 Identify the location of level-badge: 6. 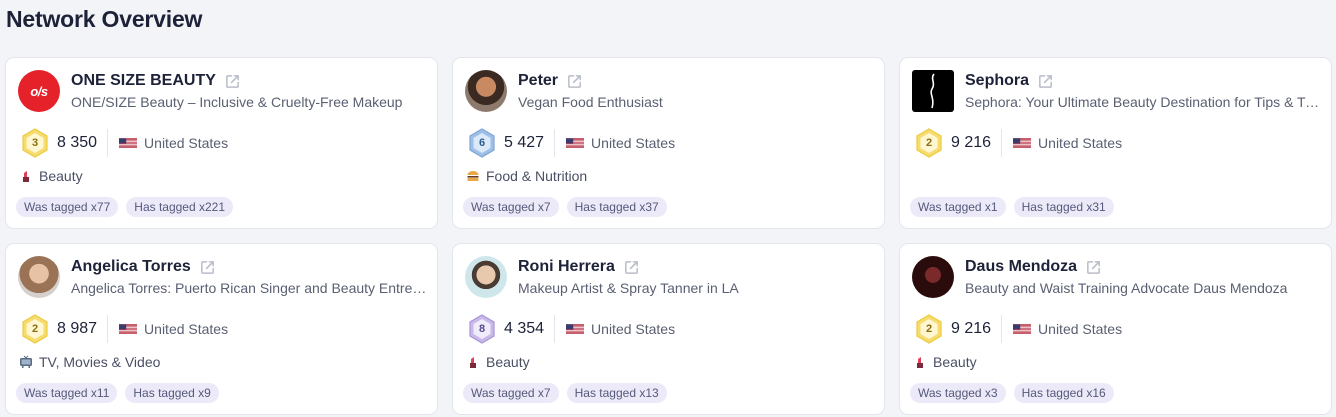
(482, 143).